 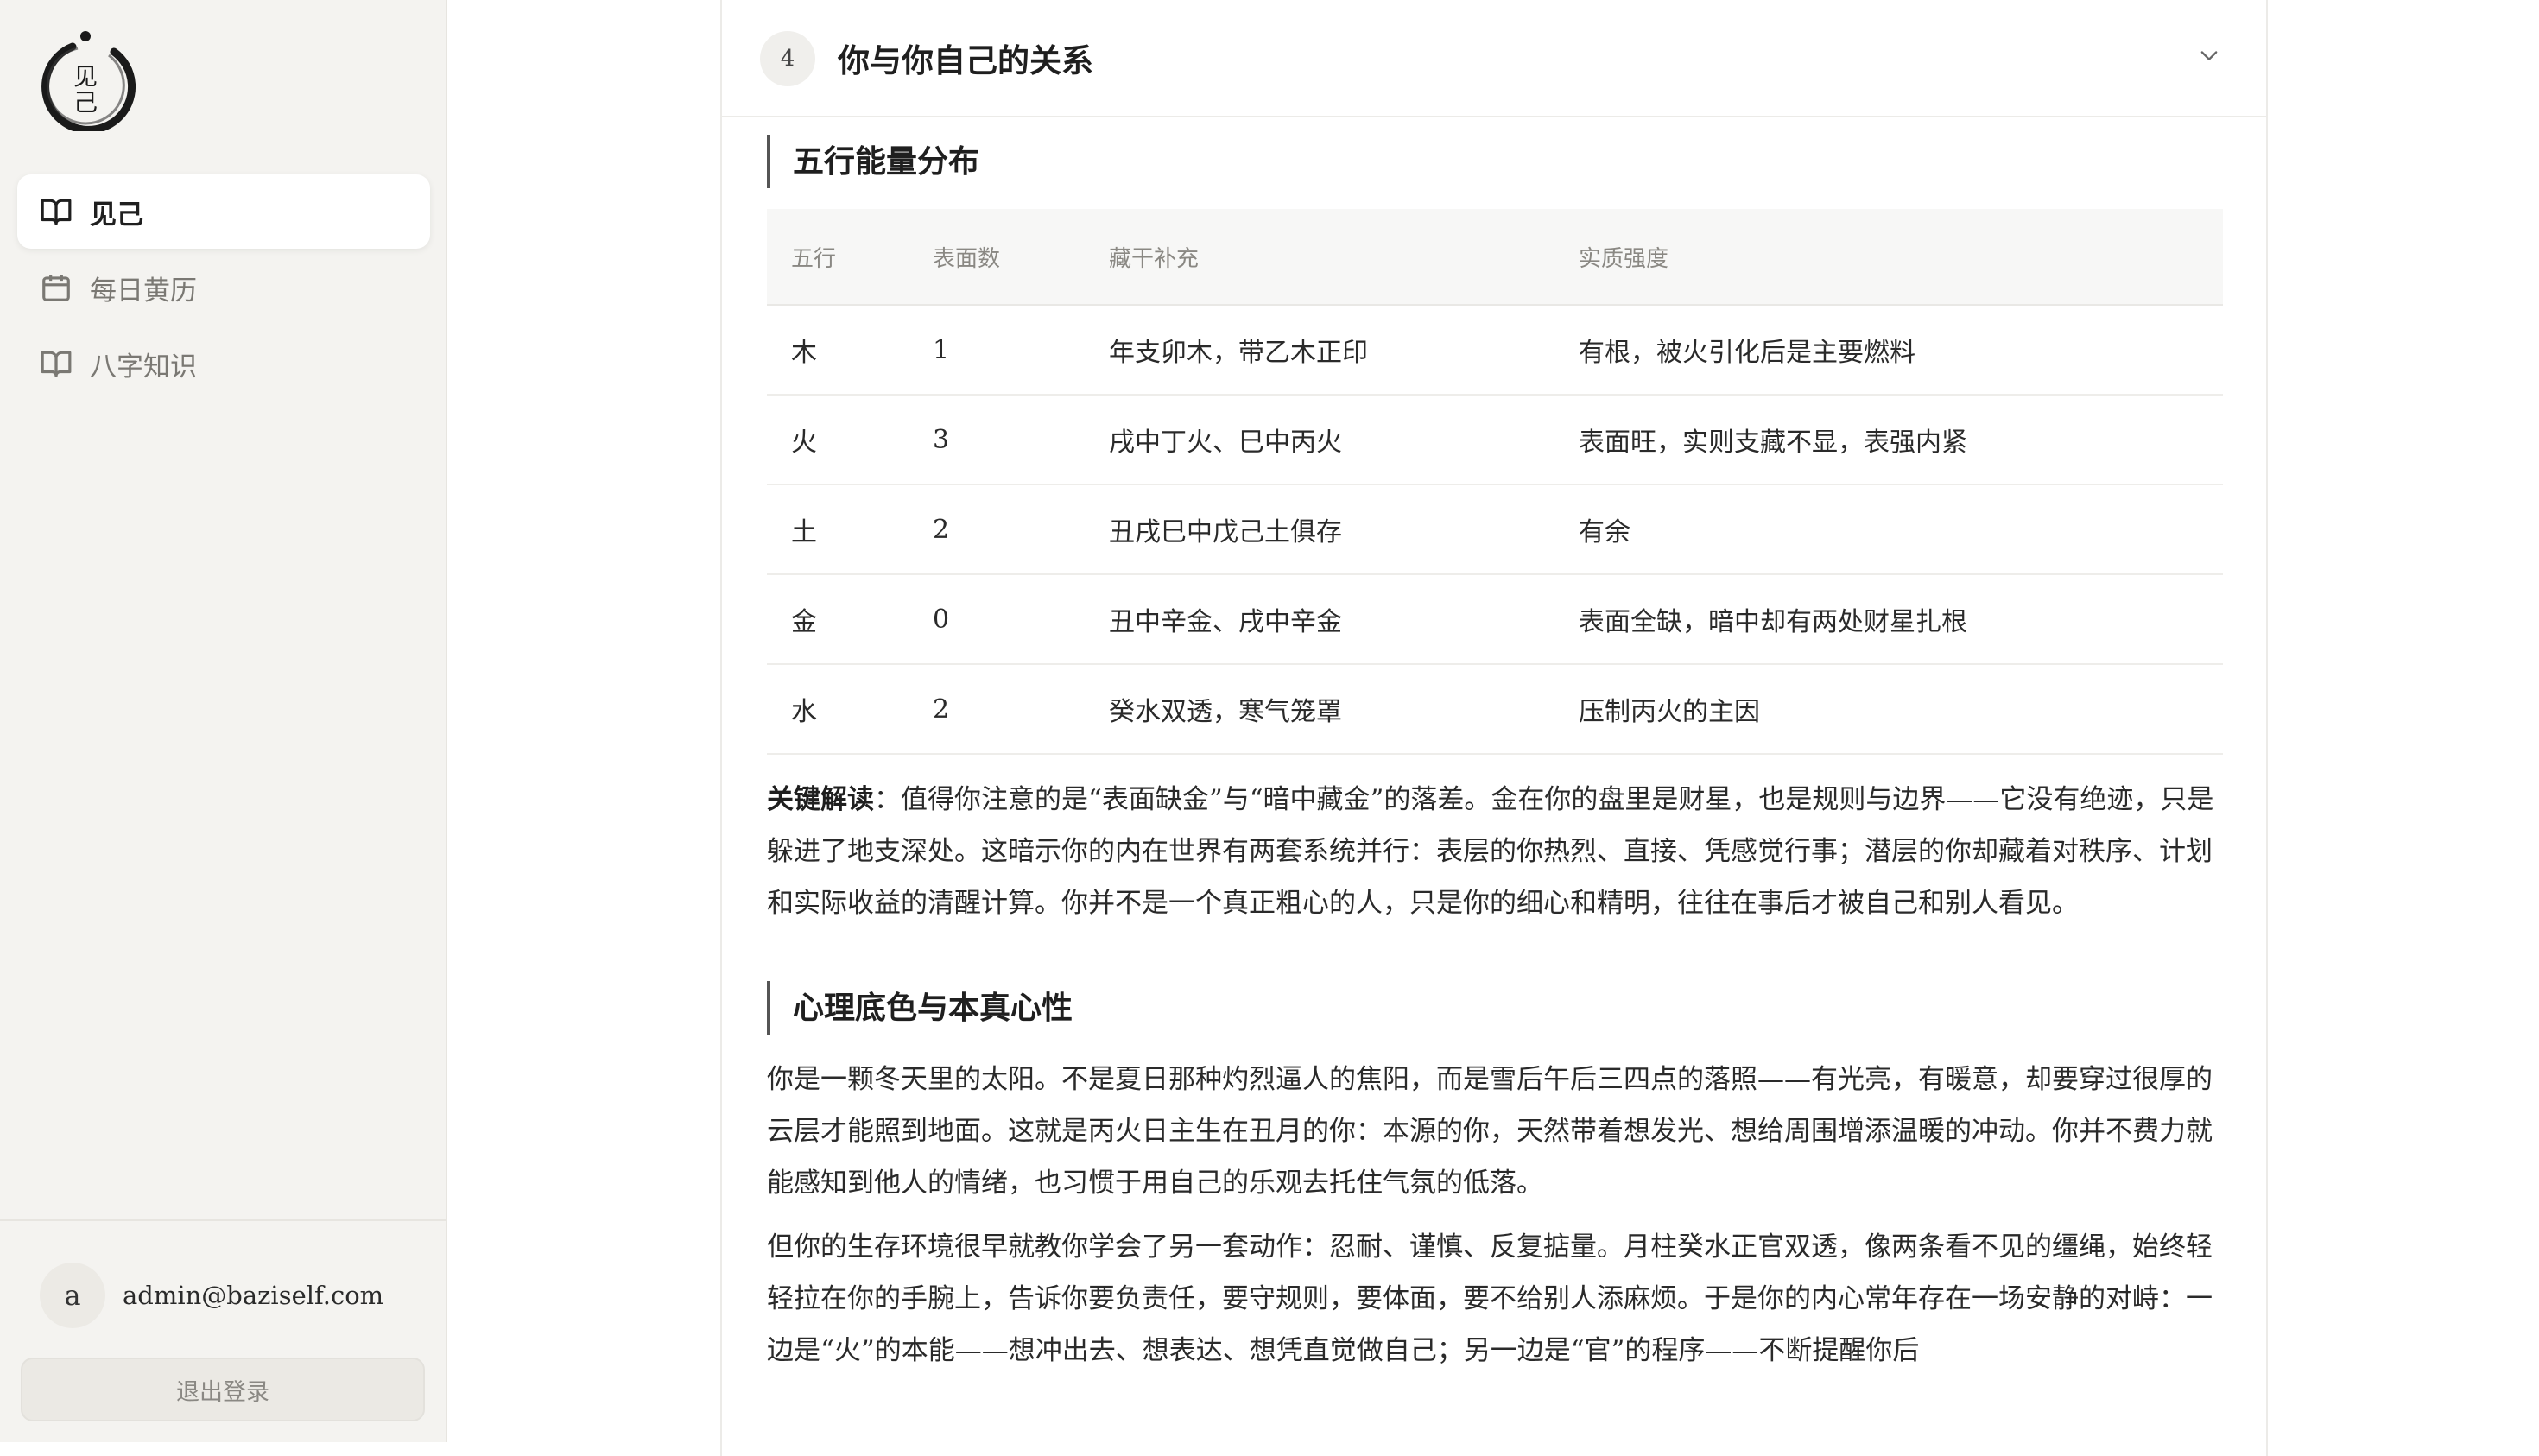 I want to click on sidebar-nav: 见己 每日黄历 八字知识, so click(x=223, y=288).